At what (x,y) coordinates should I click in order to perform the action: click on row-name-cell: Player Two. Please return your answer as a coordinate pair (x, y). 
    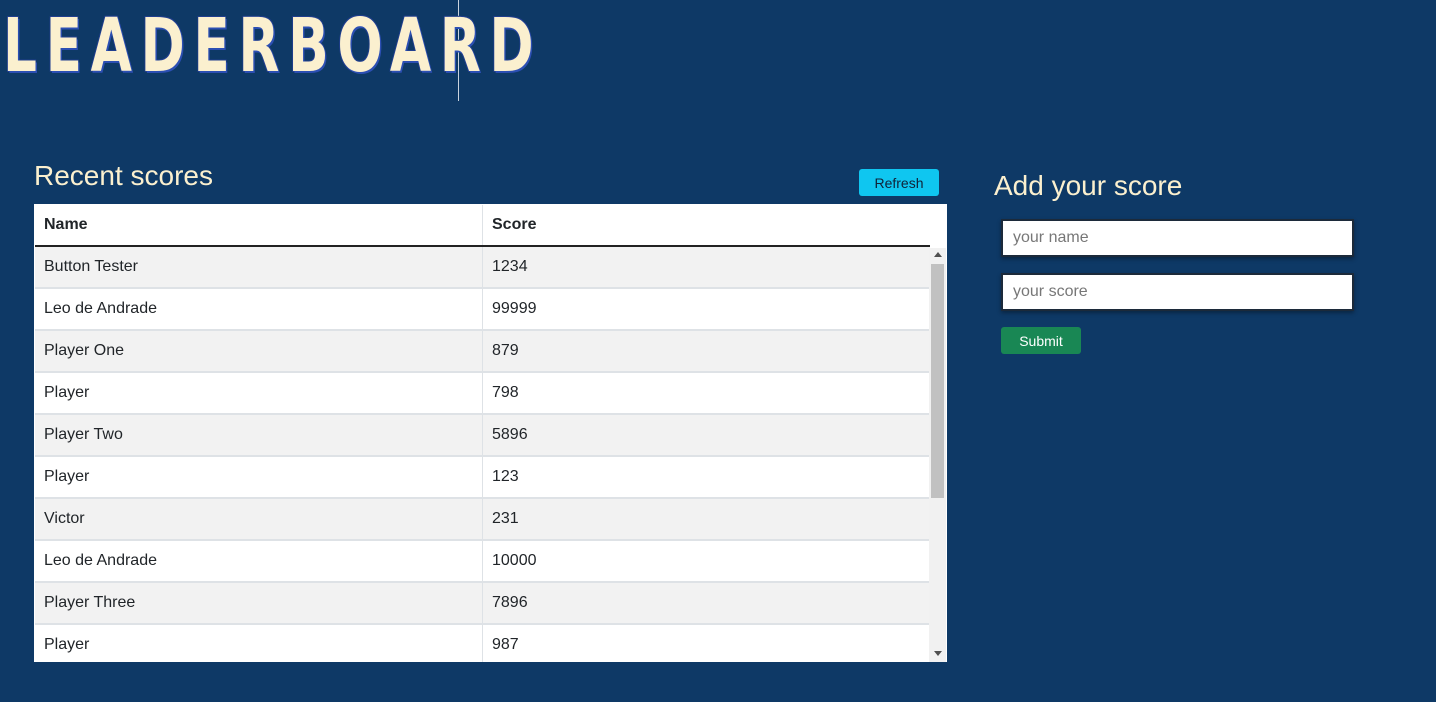
    Looking at the image, I should click on (259, 435).